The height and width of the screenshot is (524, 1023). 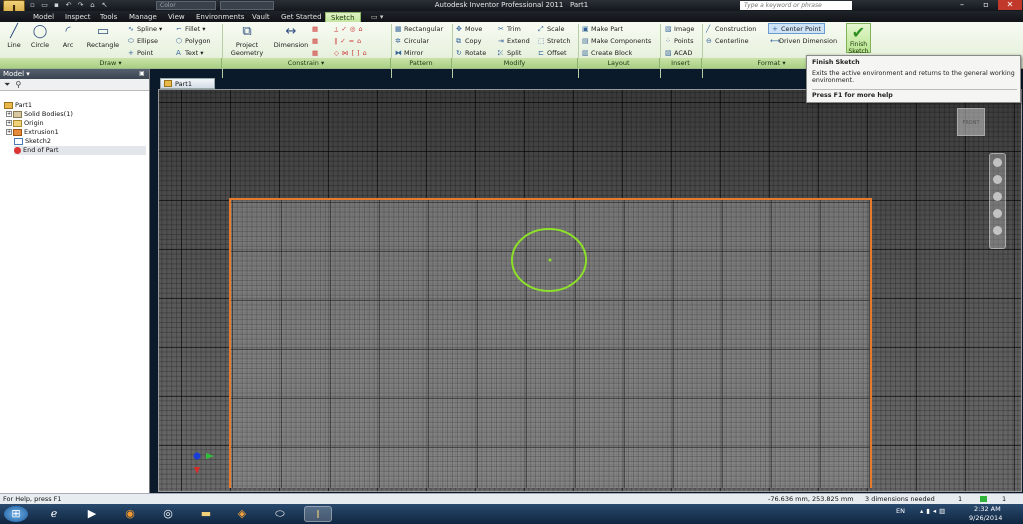 What do you see at coordinates (668, 29) in the screenshot?
I see `image-icon: ▧` at bounding box center [668, 29].